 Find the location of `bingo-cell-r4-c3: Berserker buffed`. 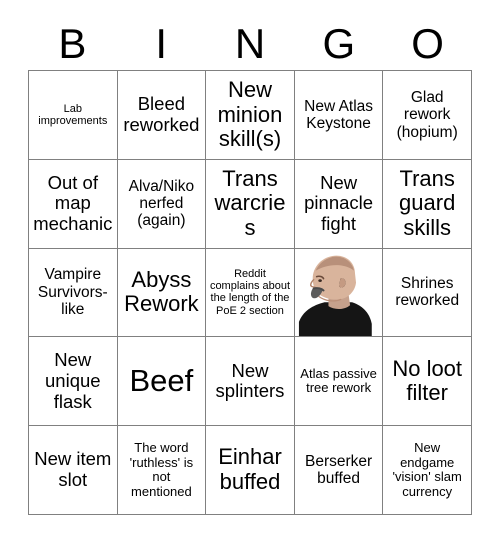

bingo-cell-r4-c3: Berserker buffed is located at coordinates (339, 470).